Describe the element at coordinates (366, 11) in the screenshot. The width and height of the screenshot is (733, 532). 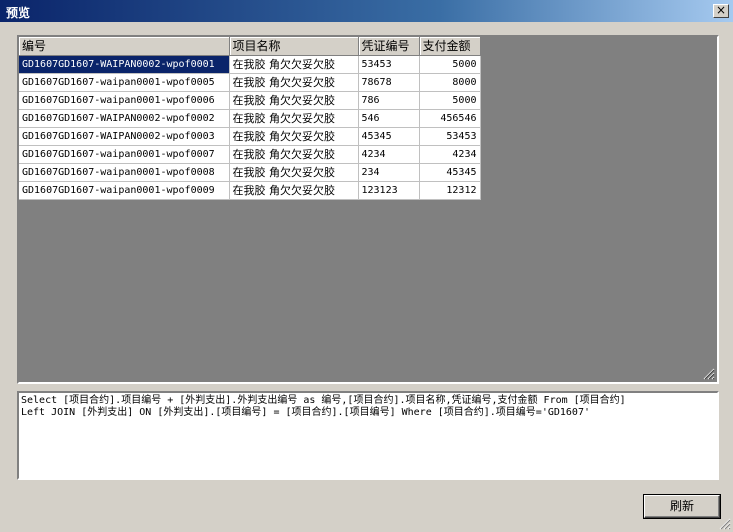
I see `title-bar: 预览 ×` at that location.